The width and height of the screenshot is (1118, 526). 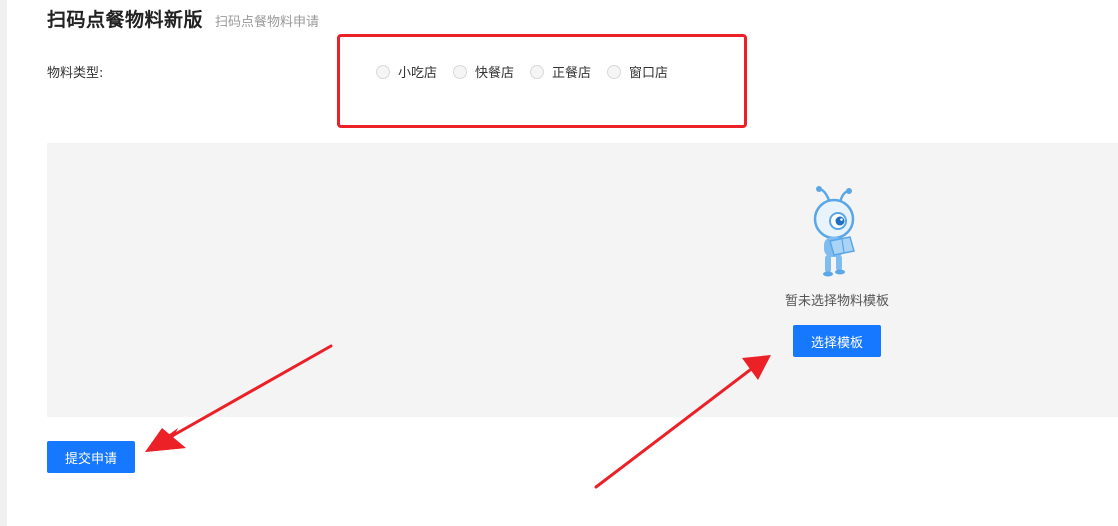 What do you see at coordinates (495, 73) in the screenshot?
I see `radio-label: 快餐店` at bounding box center [495, 73].